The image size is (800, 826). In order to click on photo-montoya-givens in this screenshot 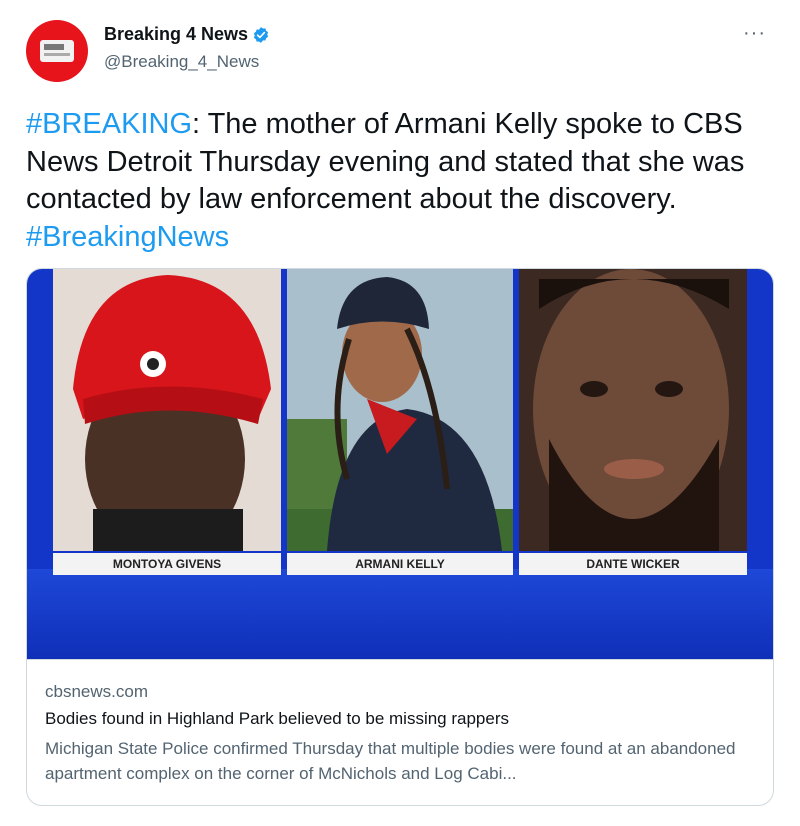, I will do `click(167, 410)`.